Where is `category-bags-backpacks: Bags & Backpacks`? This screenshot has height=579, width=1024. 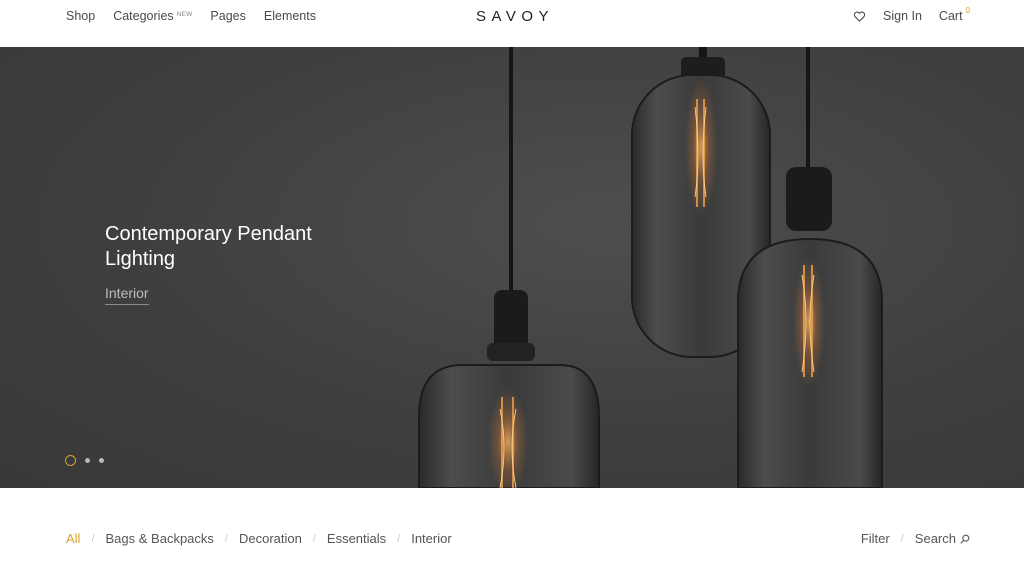
category-bags-backpacks: Bags & Backpacks is located at coordinates (160, 538).